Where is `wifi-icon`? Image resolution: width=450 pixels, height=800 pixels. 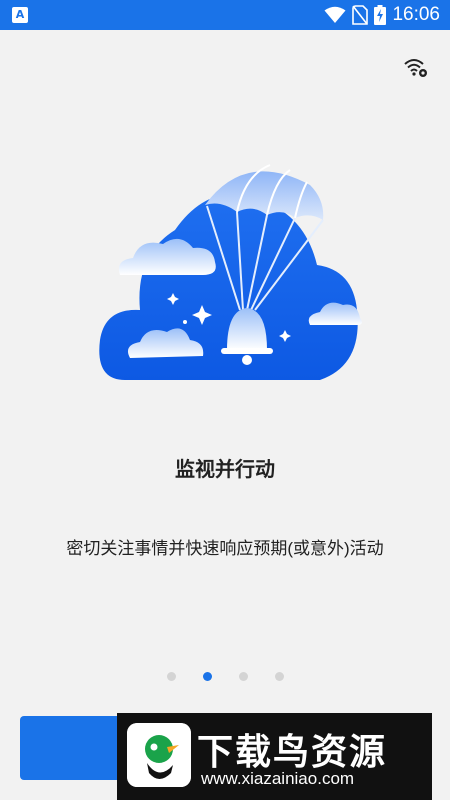
wifi-icon is located at coordinates (335, 14).